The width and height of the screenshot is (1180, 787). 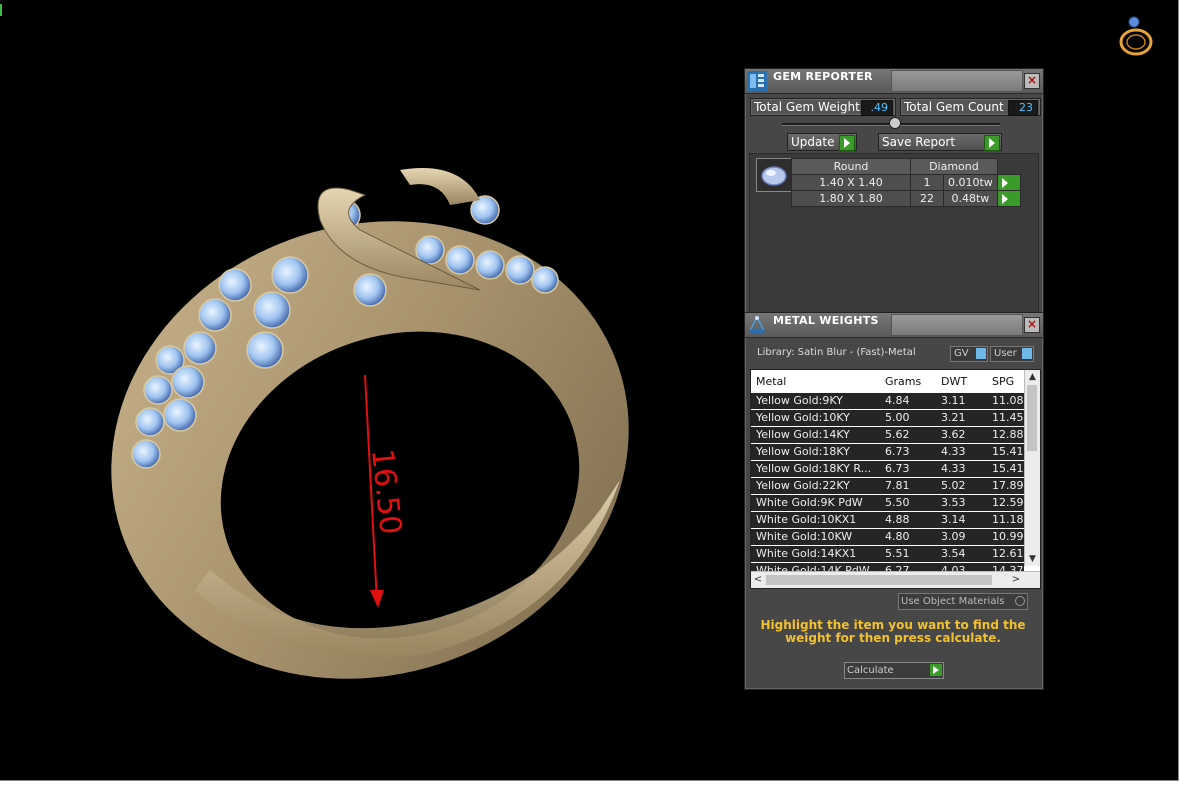 What do you see at coordinates (1016, 580) in the screenshot?
I see `scroll-right-icon: >` at bounding box center [1016, 580].